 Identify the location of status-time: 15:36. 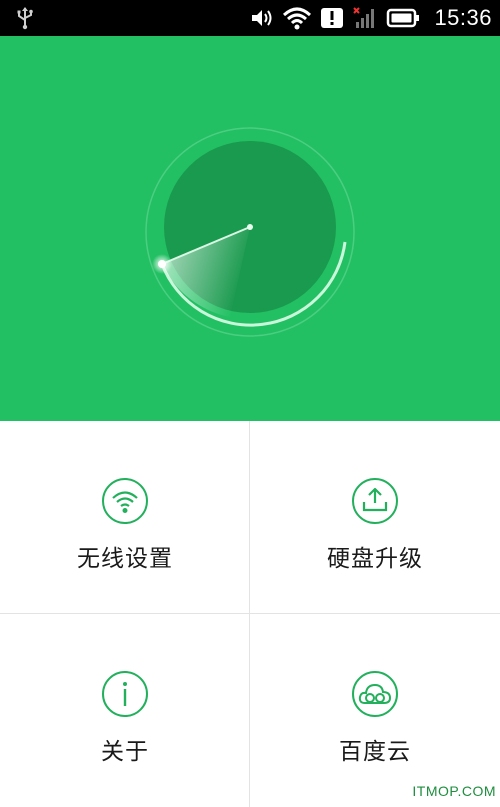
(463, 17).